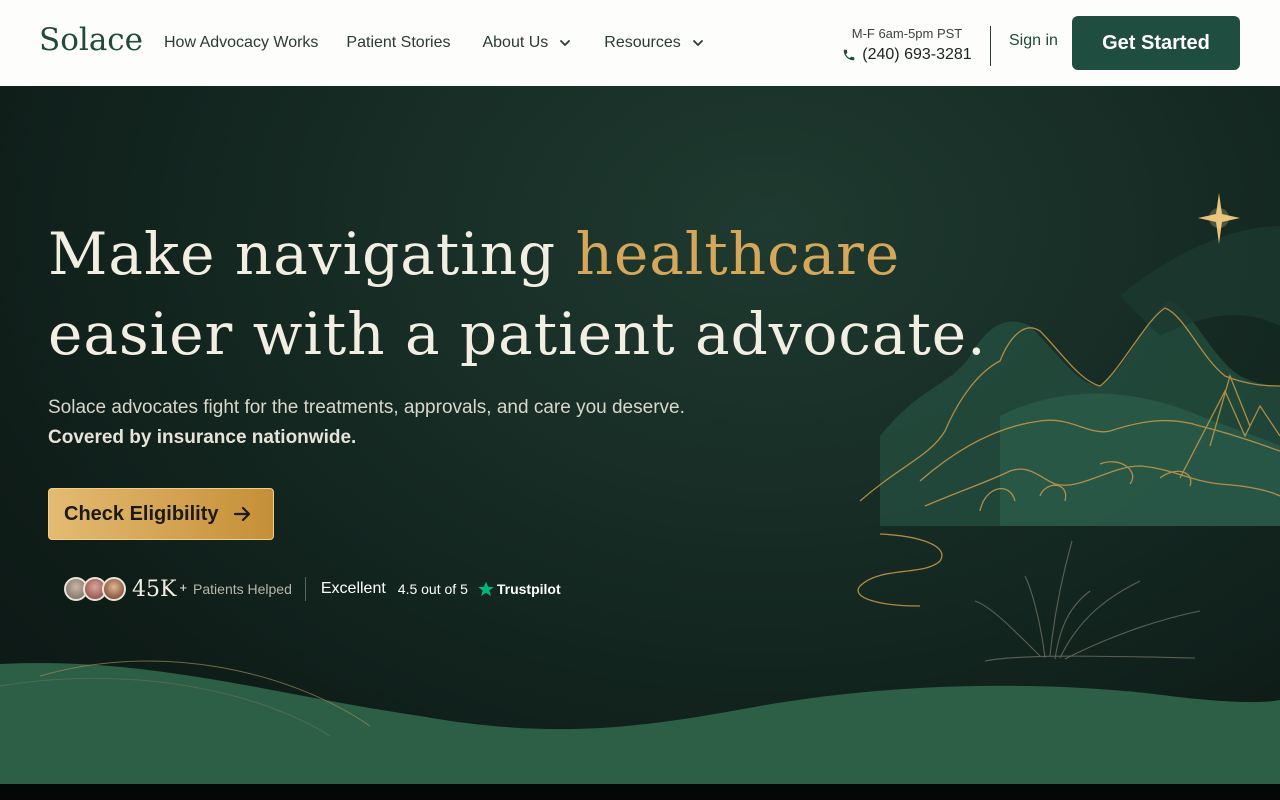  Describe the element at coordinates (432, 589) in the screenshot. I see `rating-score: 4.5 out of 5` at that location.